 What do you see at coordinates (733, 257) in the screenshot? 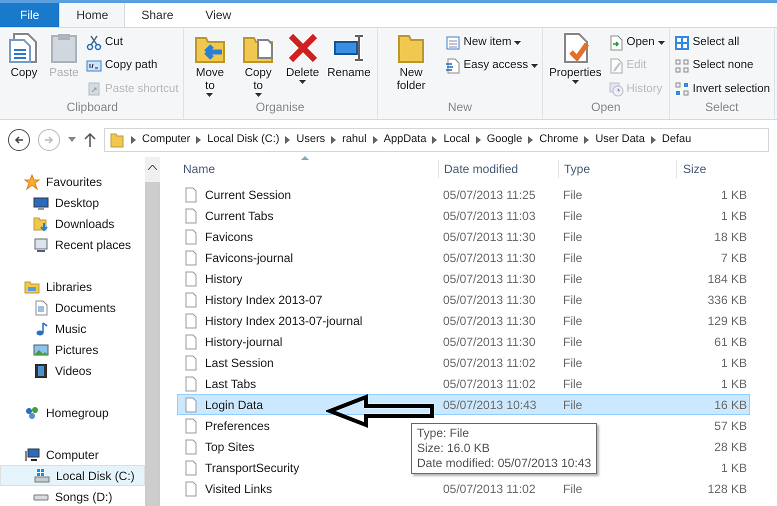
I see `size-cell: 7 KB` at bounding box center [733, 257].